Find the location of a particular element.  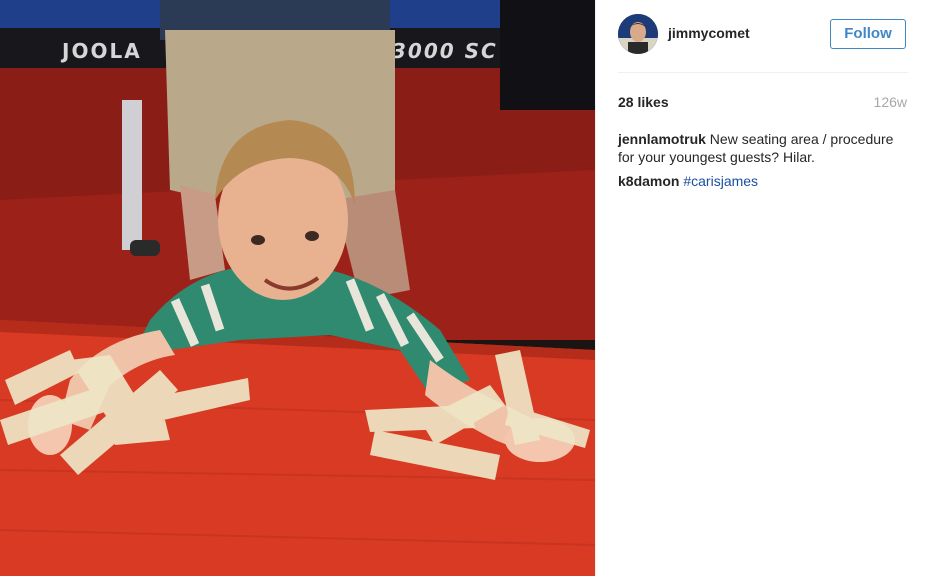

post-age: 126w is located at coordinates (890, 102).